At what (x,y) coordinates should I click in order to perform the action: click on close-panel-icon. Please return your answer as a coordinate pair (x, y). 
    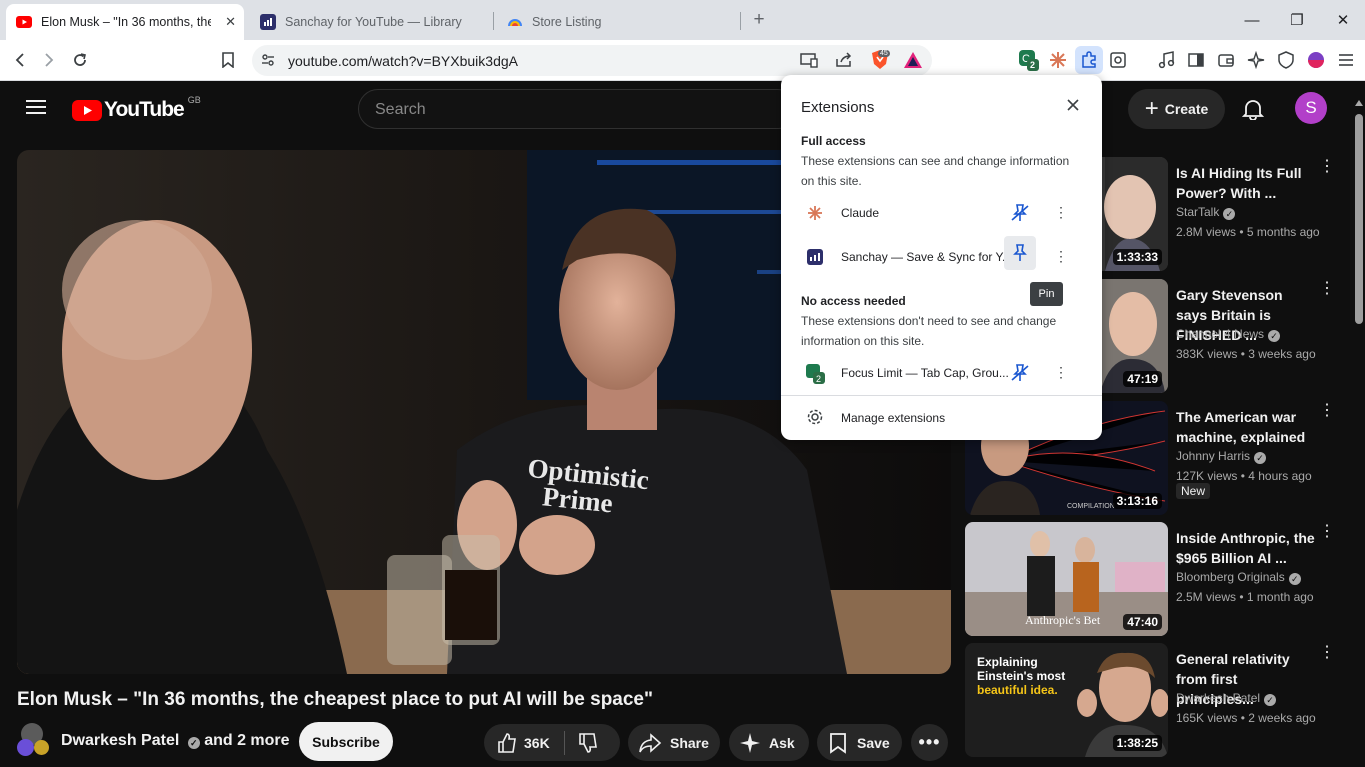
    Looking at the image, I should click on (1073, 105).